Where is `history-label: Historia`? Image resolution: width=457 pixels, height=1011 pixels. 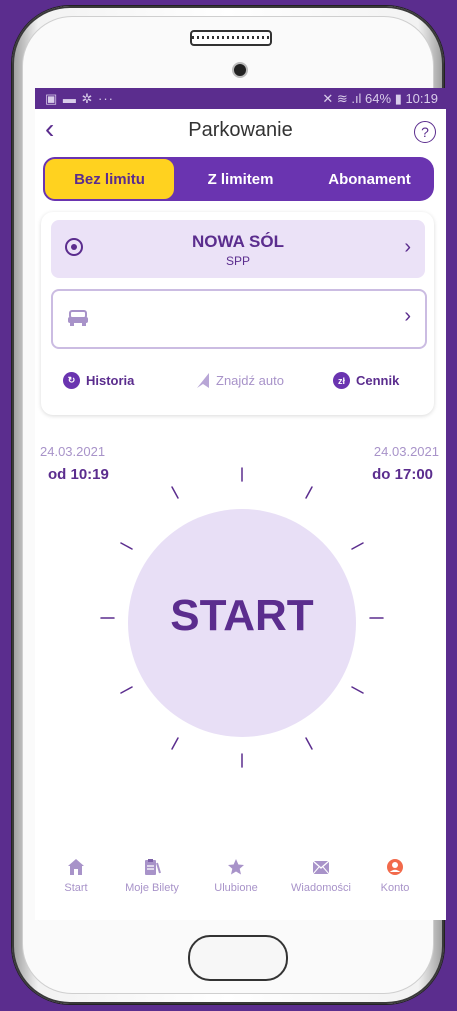 history-label: Historia is located at coordinates (110, 380).